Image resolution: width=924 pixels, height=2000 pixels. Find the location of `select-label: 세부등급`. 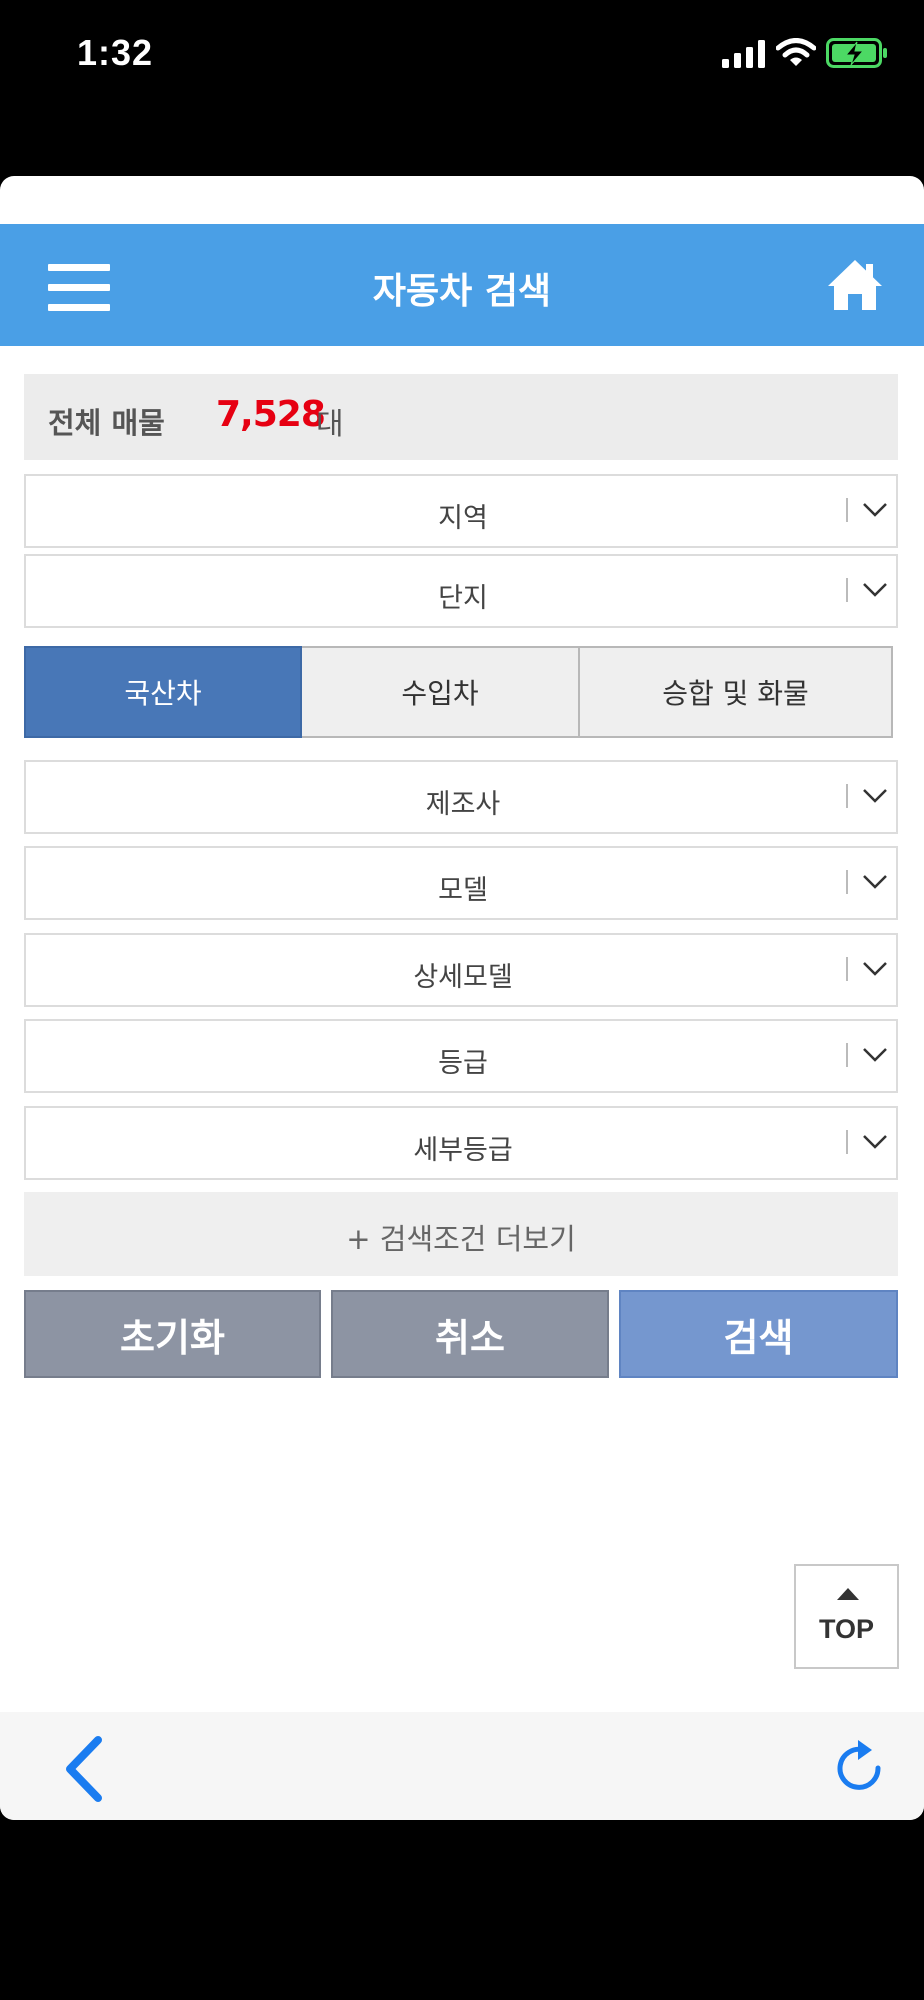

select-label: 세부등급 is located at coordinates (463, 1150).